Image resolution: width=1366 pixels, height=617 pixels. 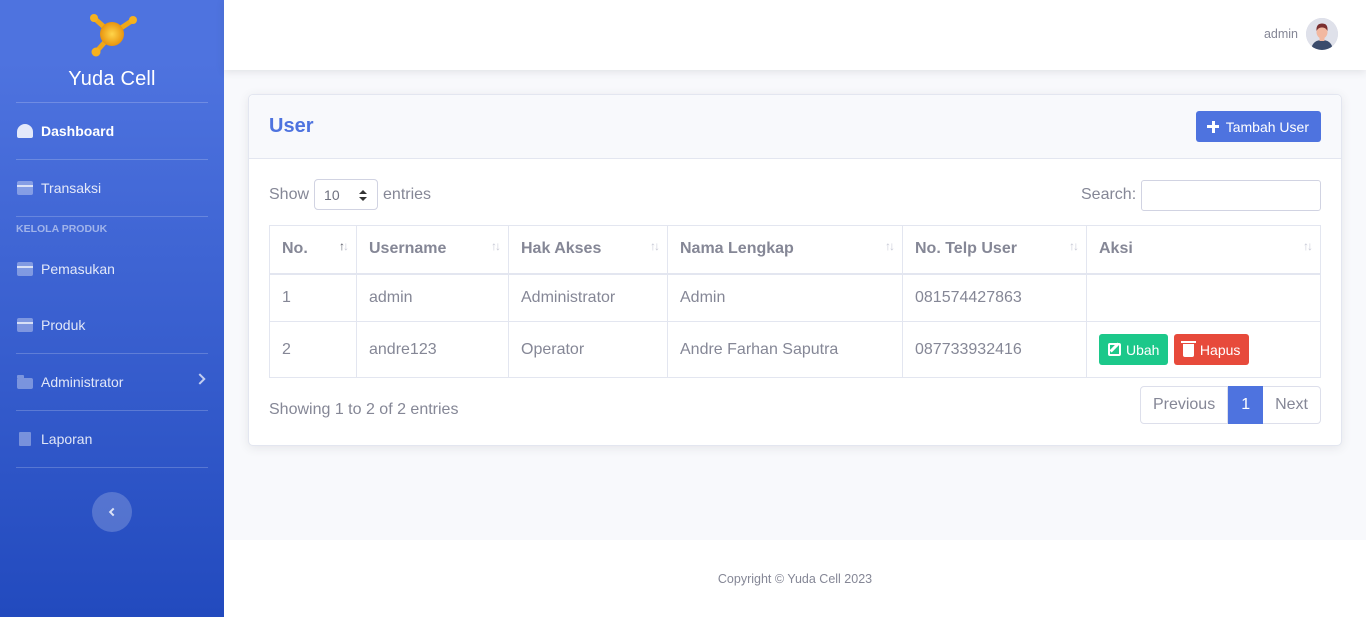 I want to click on chevron-right-icon, so click(x=200, y=379).